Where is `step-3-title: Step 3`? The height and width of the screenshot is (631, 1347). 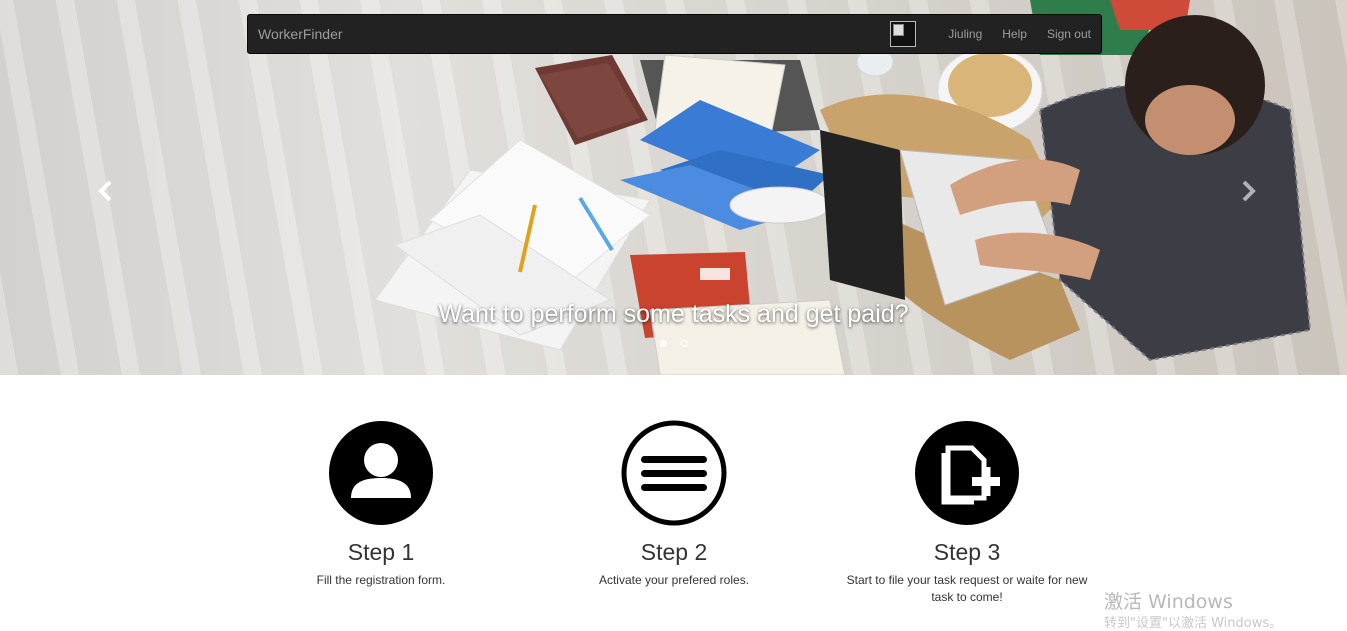
step-3-title: Step 3 is located at coordinates (967, 552).